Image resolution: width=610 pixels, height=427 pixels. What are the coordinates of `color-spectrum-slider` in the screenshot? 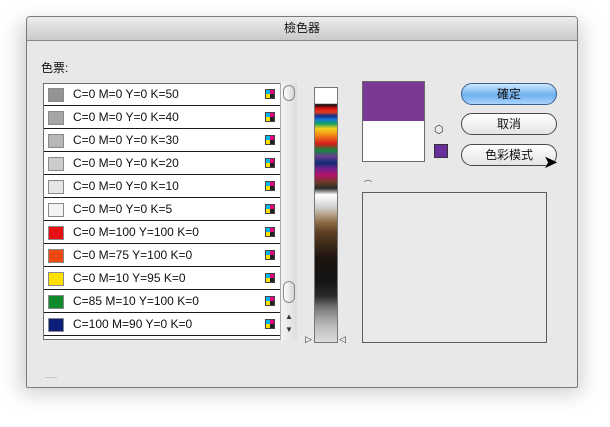 It's located at (326, 215).